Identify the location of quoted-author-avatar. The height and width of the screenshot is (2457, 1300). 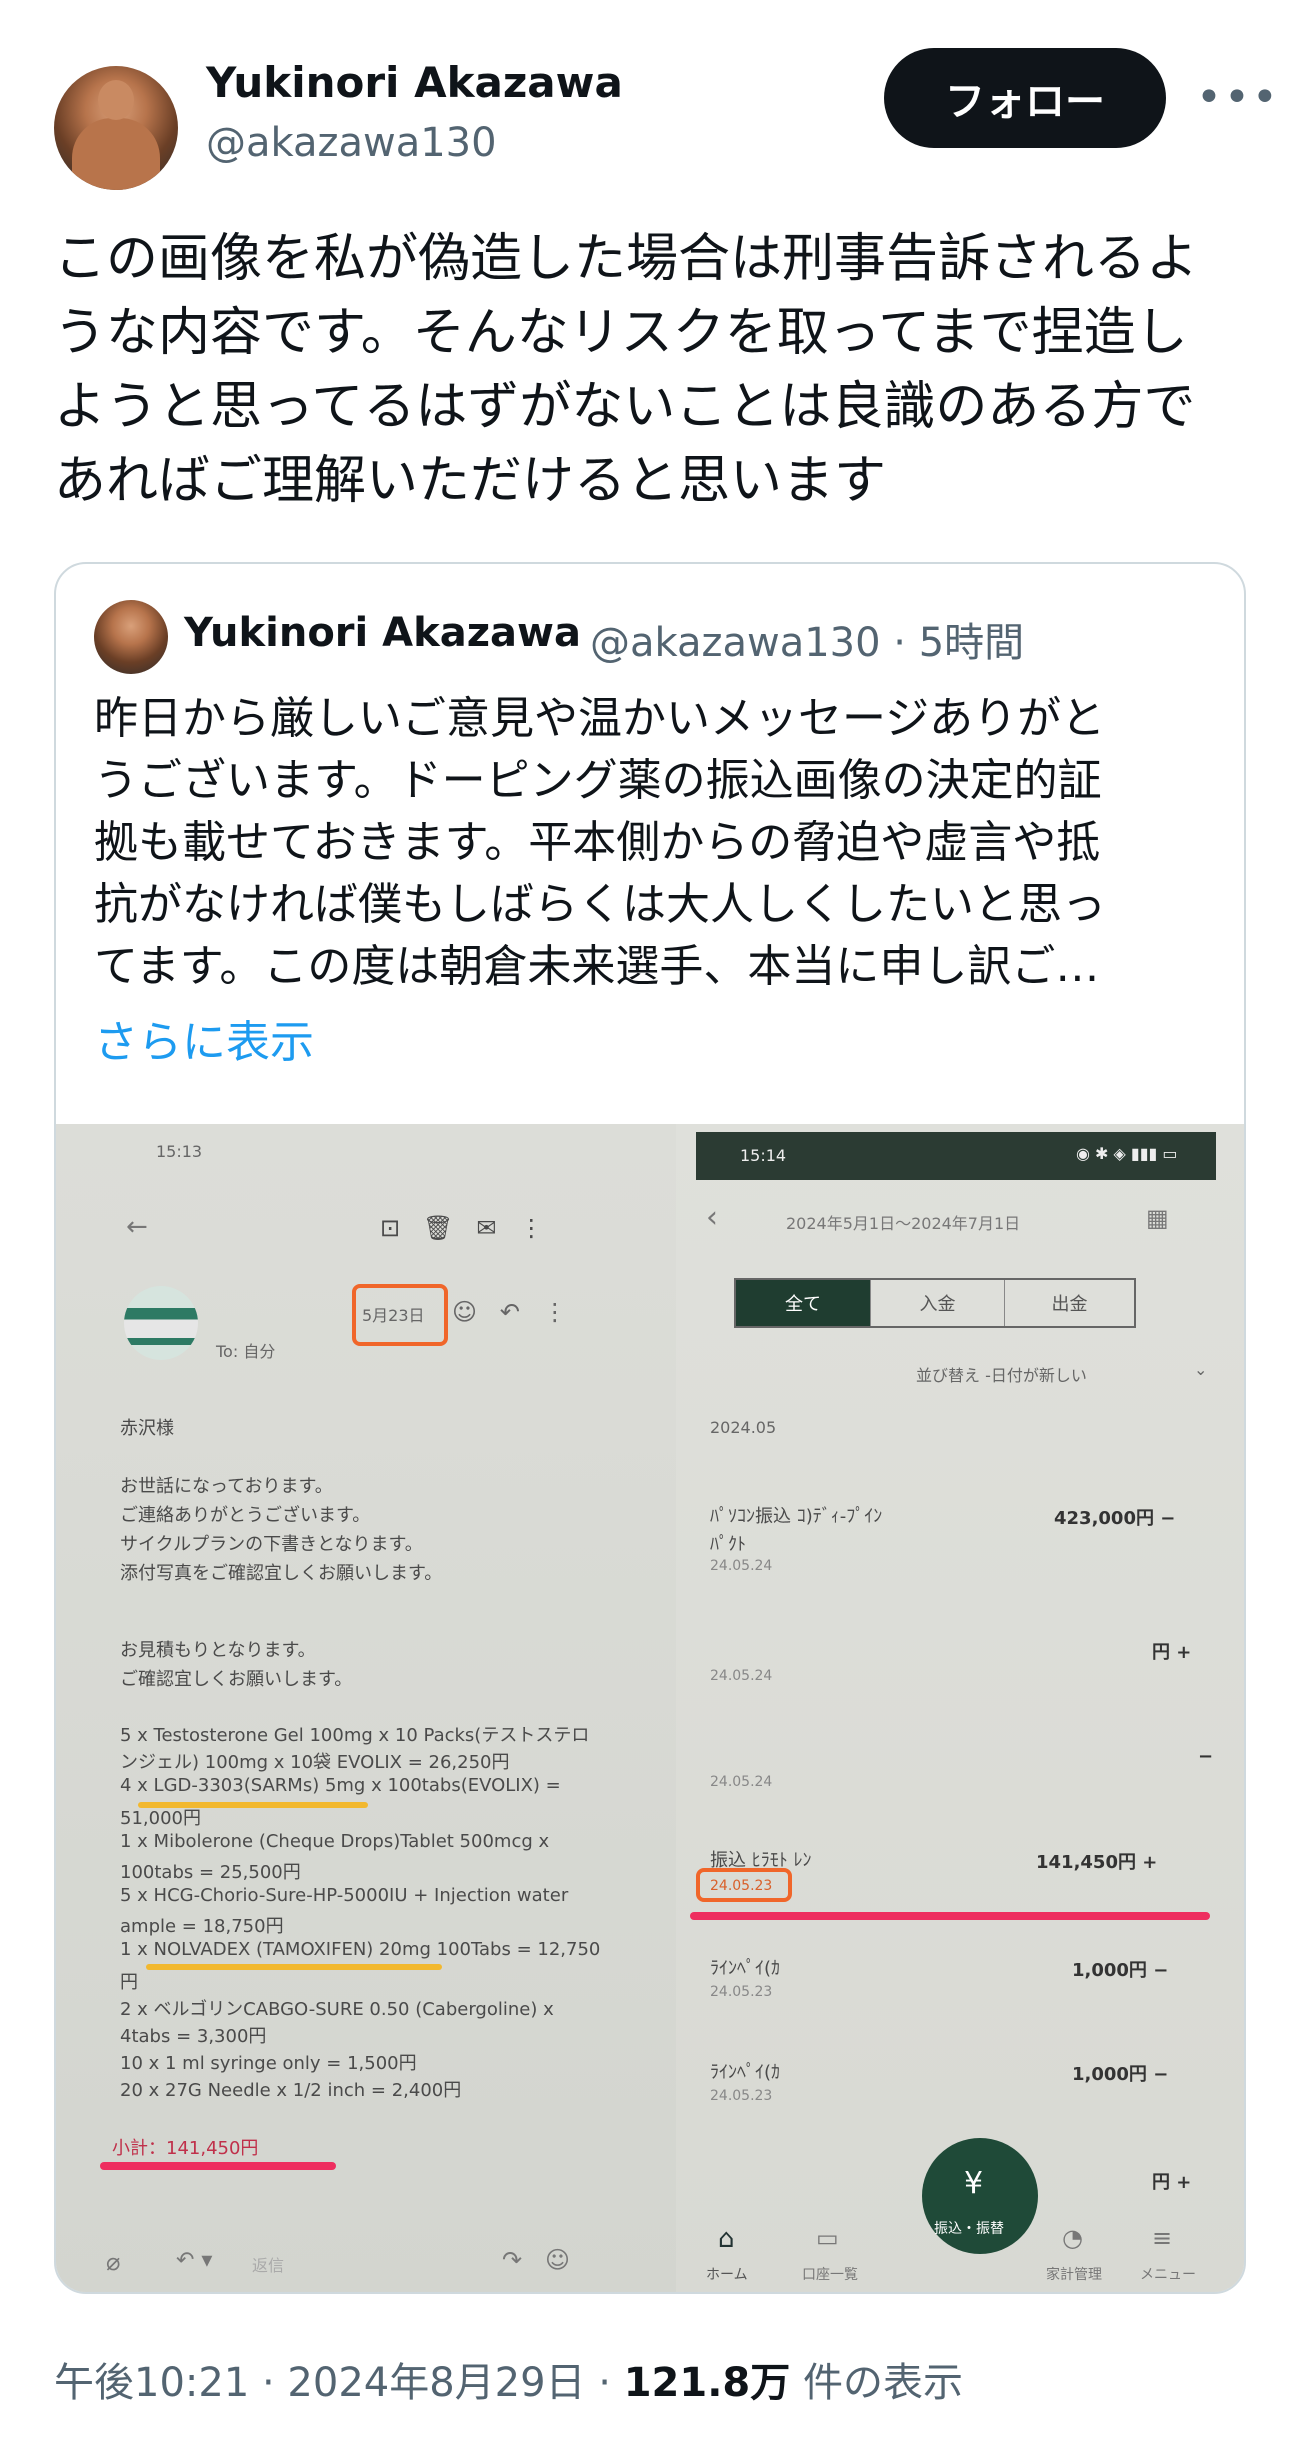
(131, 637).